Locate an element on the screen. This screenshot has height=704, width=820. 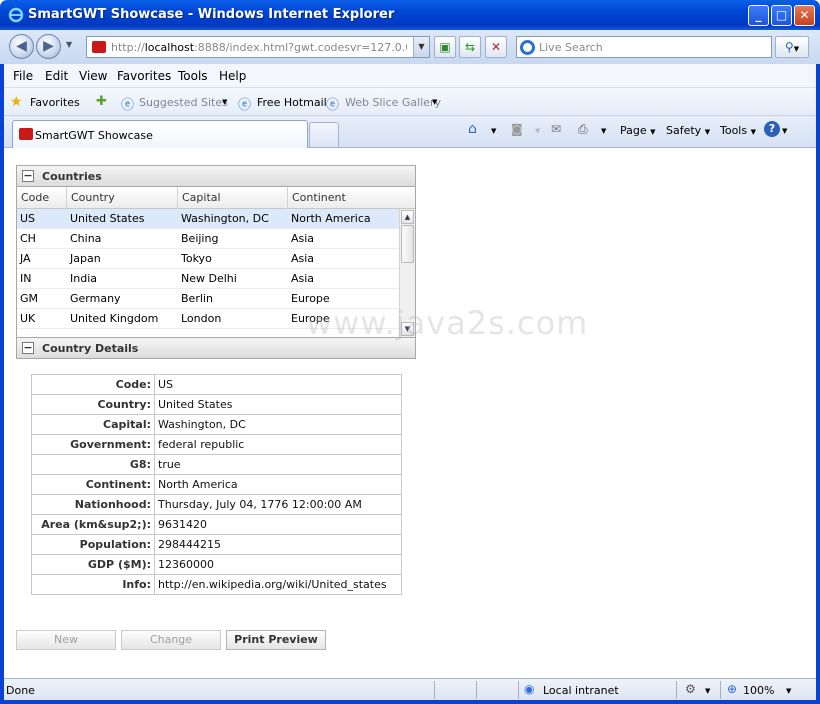
compatibility-button: ▣ is located at coordinates (445, 47).